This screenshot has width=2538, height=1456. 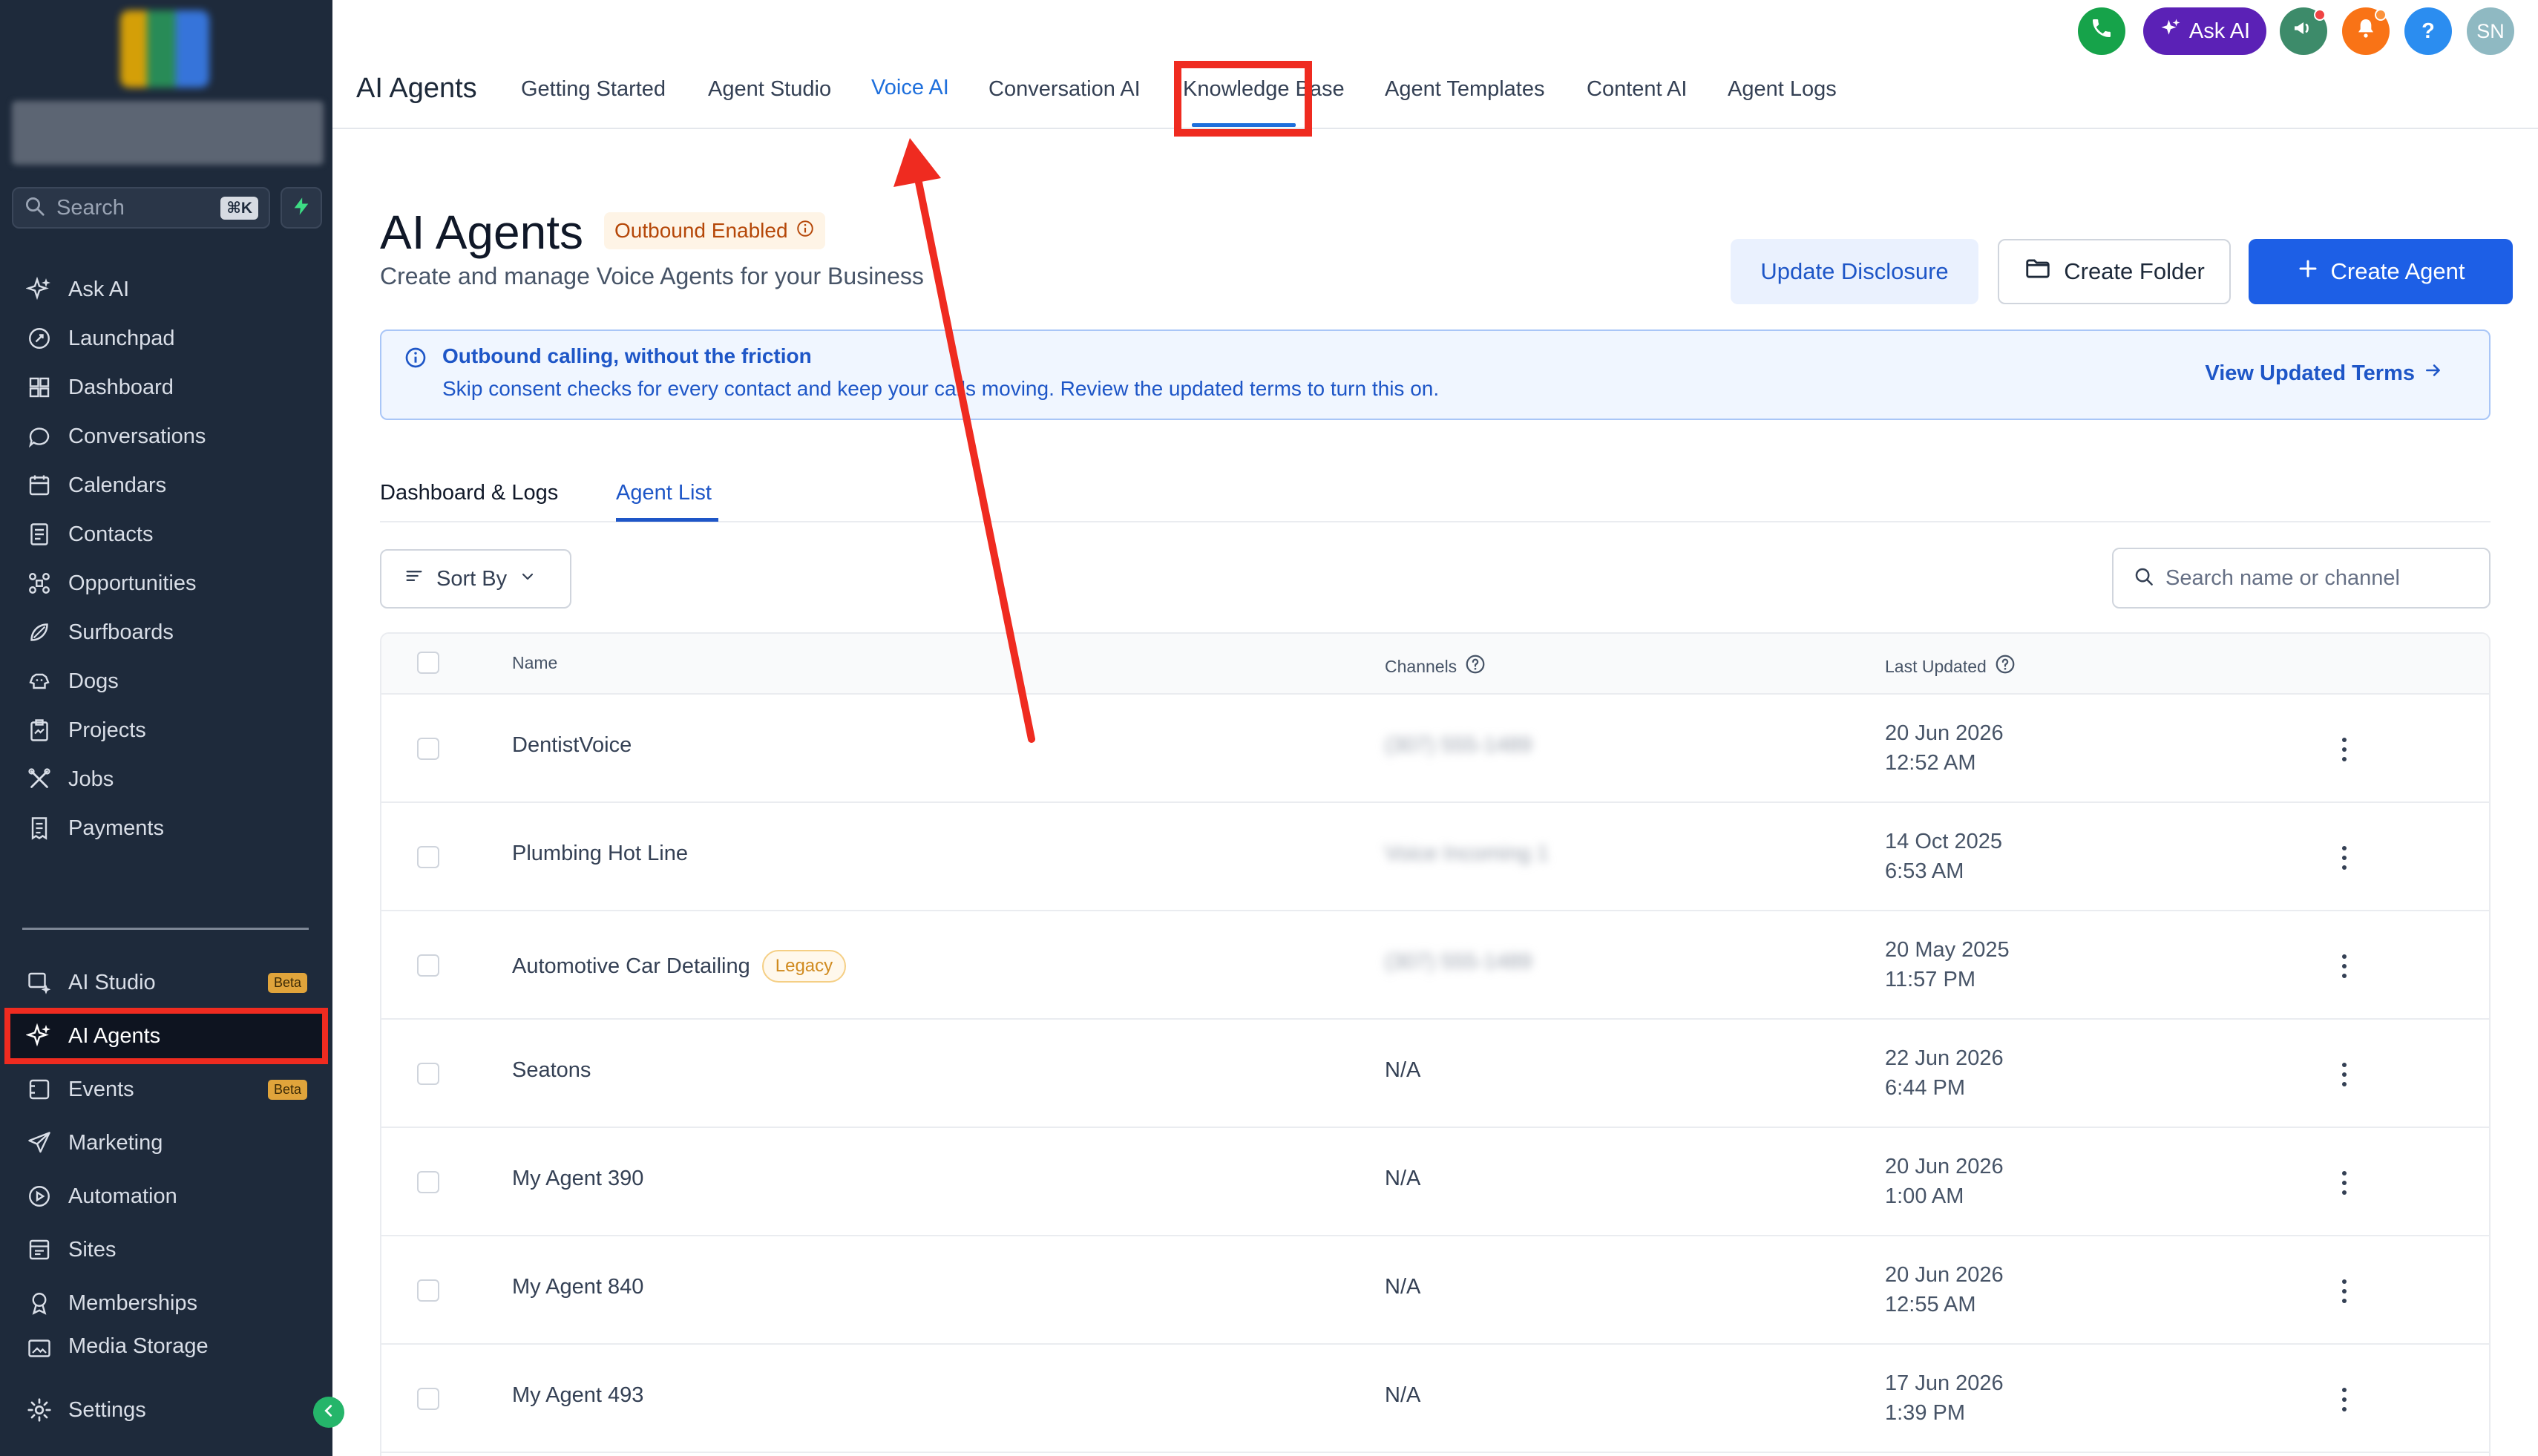 What do you see at coordinates (1930, 980) in the screenshot?
I see `last-updated-time: 11:57 PM` at bounding box center [1930, 980].